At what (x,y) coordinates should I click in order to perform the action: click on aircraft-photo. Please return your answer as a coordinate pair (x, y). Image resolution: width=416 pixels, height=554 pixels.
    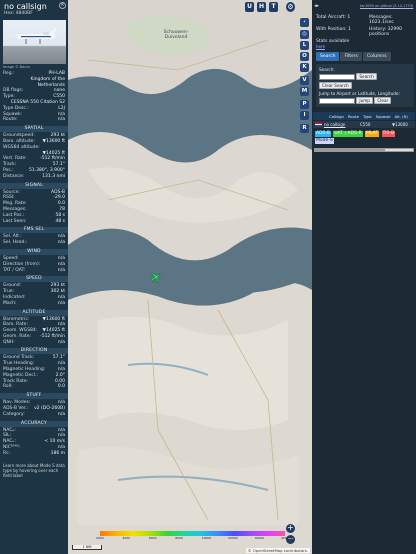
    Looking at the image, I should click on (34, 42).